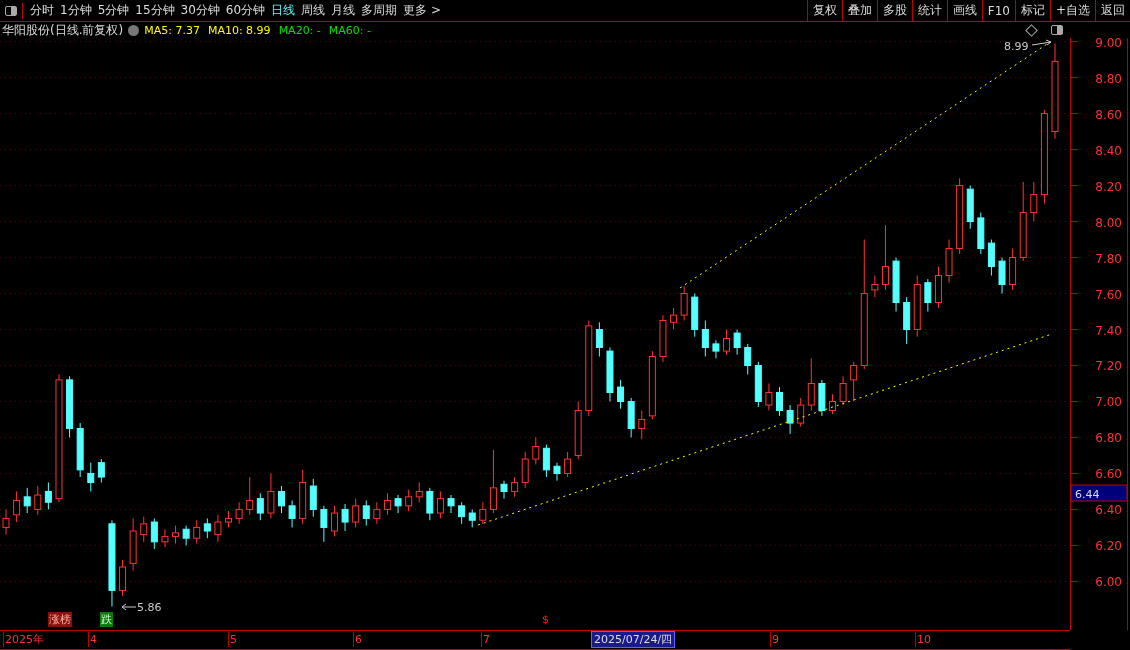 The height and width of the screenshot is (650, 1130). Describe the element at coordinates (1112, 10) in the screenshot. I see `toolbar-button: 返回` at that location.